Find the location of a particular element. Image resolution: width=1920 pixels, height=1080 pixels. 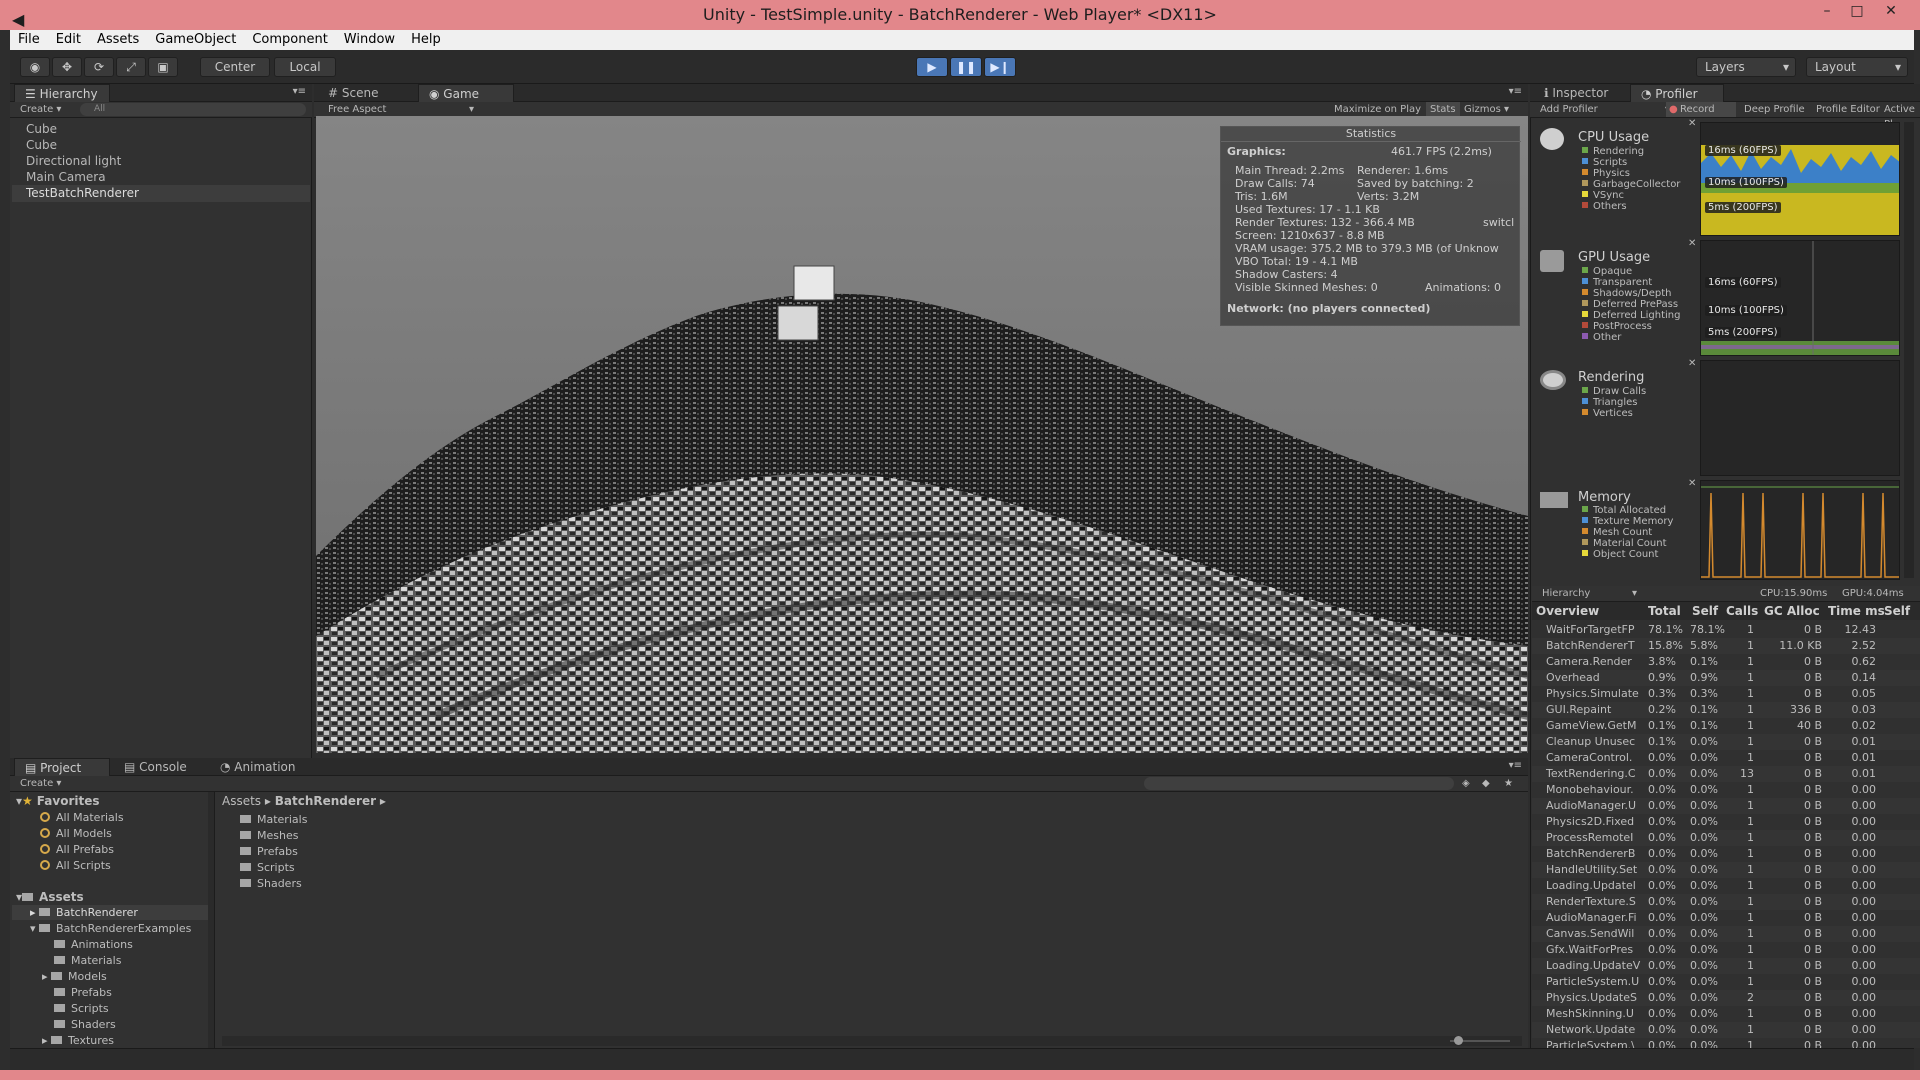

profiler-scrollbar is located at coordinates (1909, 350).